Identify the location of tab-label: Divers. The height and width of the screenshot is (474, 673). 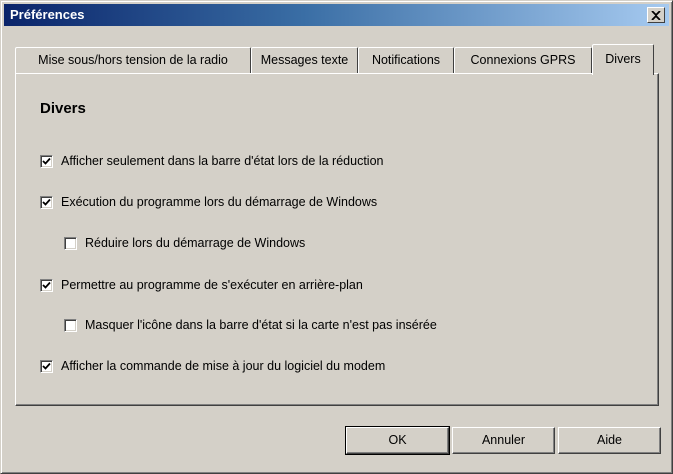
(623, 59).